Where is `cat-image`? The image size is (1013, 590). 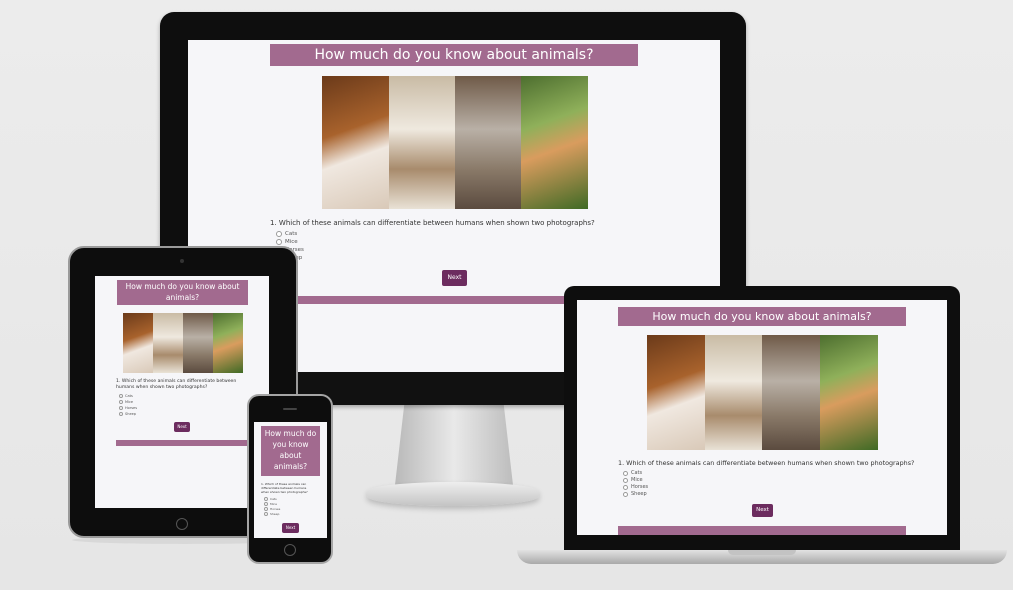 cat-image is located at coordinates (554, 142).